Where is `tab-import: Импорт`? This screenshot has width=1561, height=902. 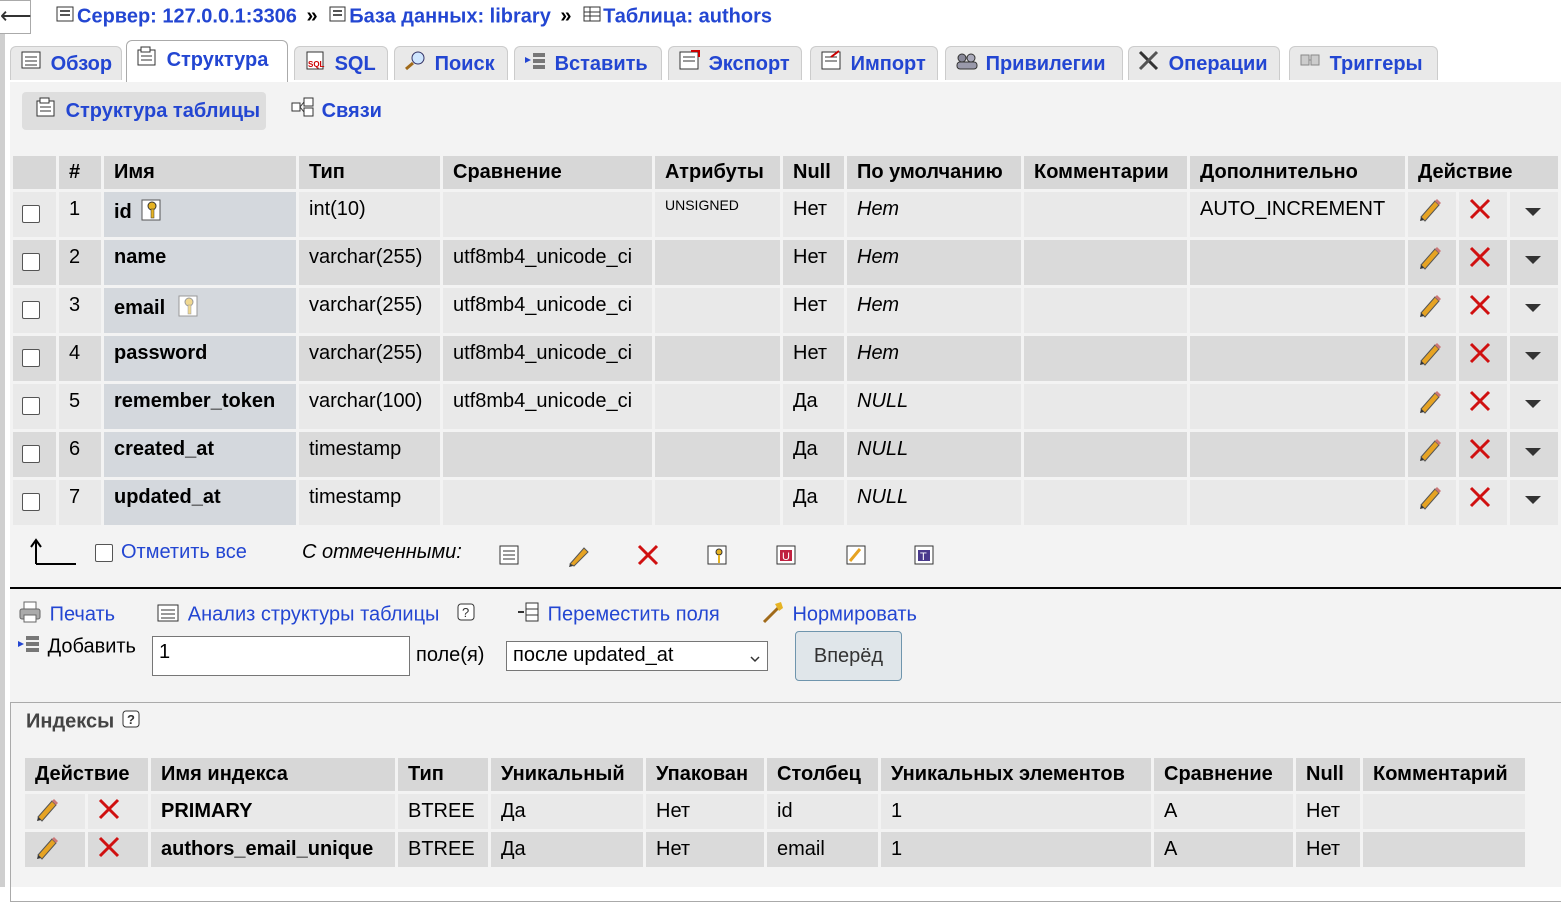
tab-import: Импорт is located at coordinates (874, 63).